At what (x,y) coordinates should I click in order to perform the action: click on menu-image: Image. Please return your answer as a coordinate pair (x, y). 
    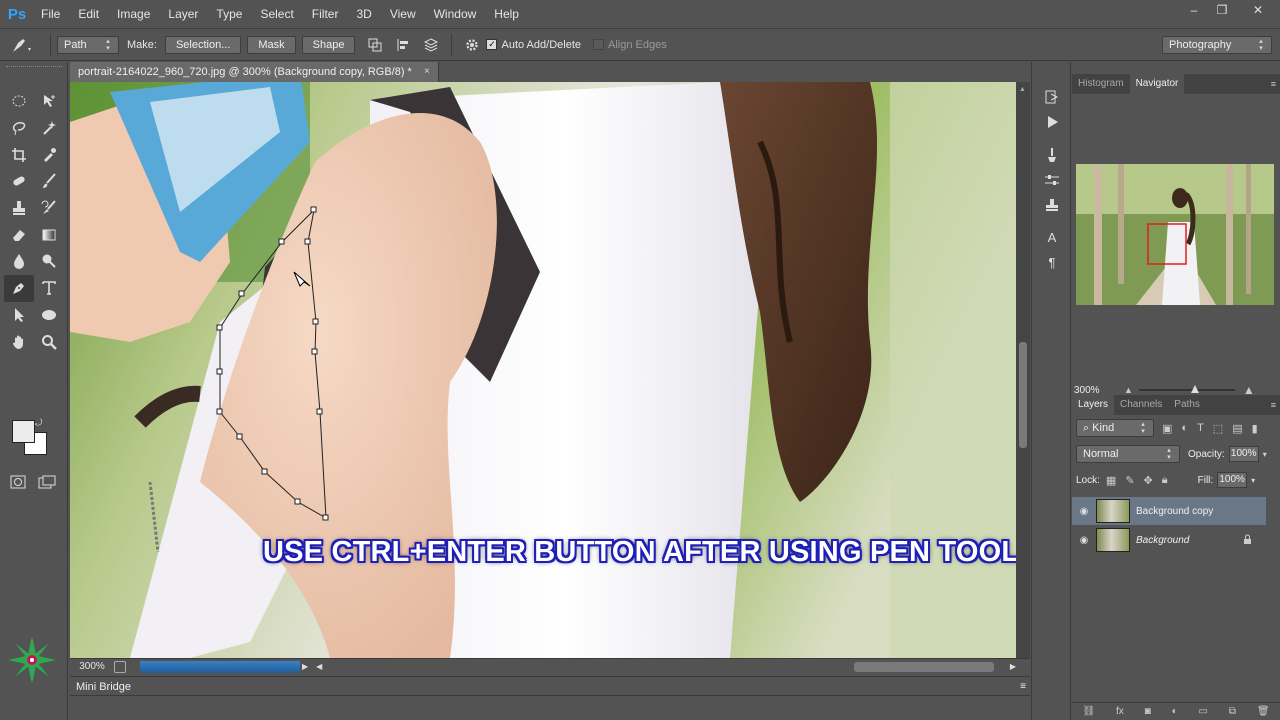
    Looking at the image, I should click on (133, 14).